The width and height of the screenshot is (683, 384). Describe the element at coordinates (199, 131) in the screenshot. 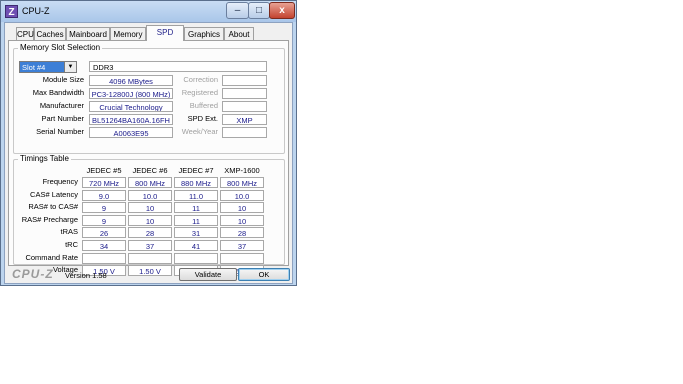

I see `week-year-label: Week/Year` at that location.